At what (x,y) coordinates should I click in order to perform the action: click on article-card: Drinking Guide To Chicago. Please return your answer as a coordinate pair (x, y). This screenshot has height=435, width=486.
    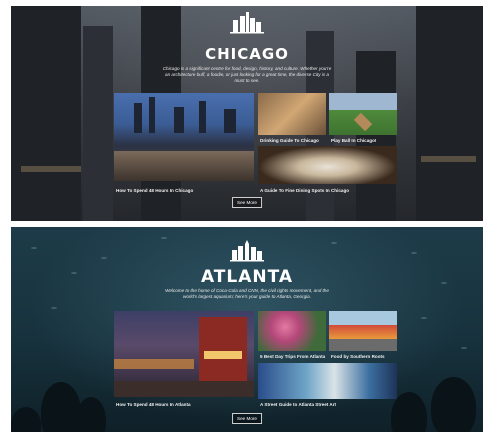
    Looking at the image, I should click on (292, 118).